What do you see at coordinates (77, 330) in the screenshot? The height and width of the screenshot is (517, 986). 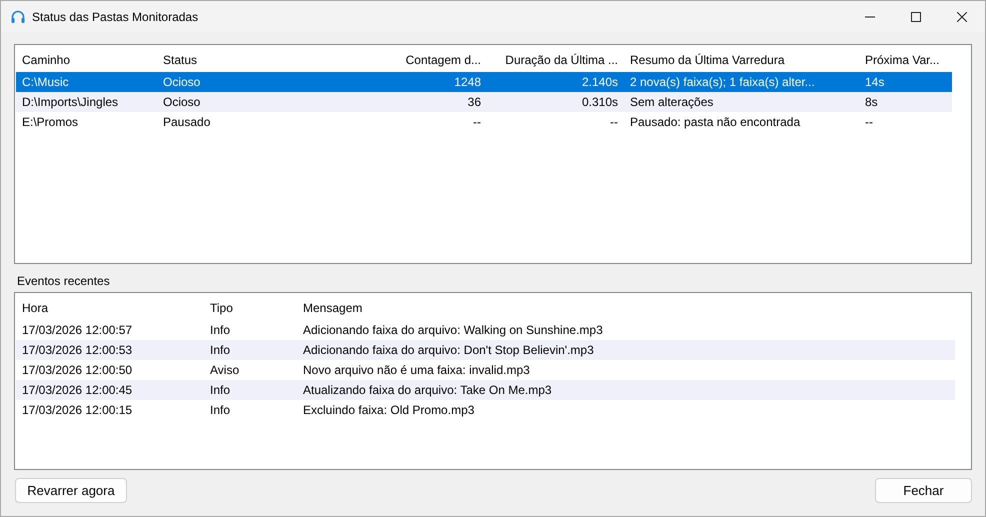 I see `table-cell: 17/03/2026 12:00:57` at bounding box center [77, 330].